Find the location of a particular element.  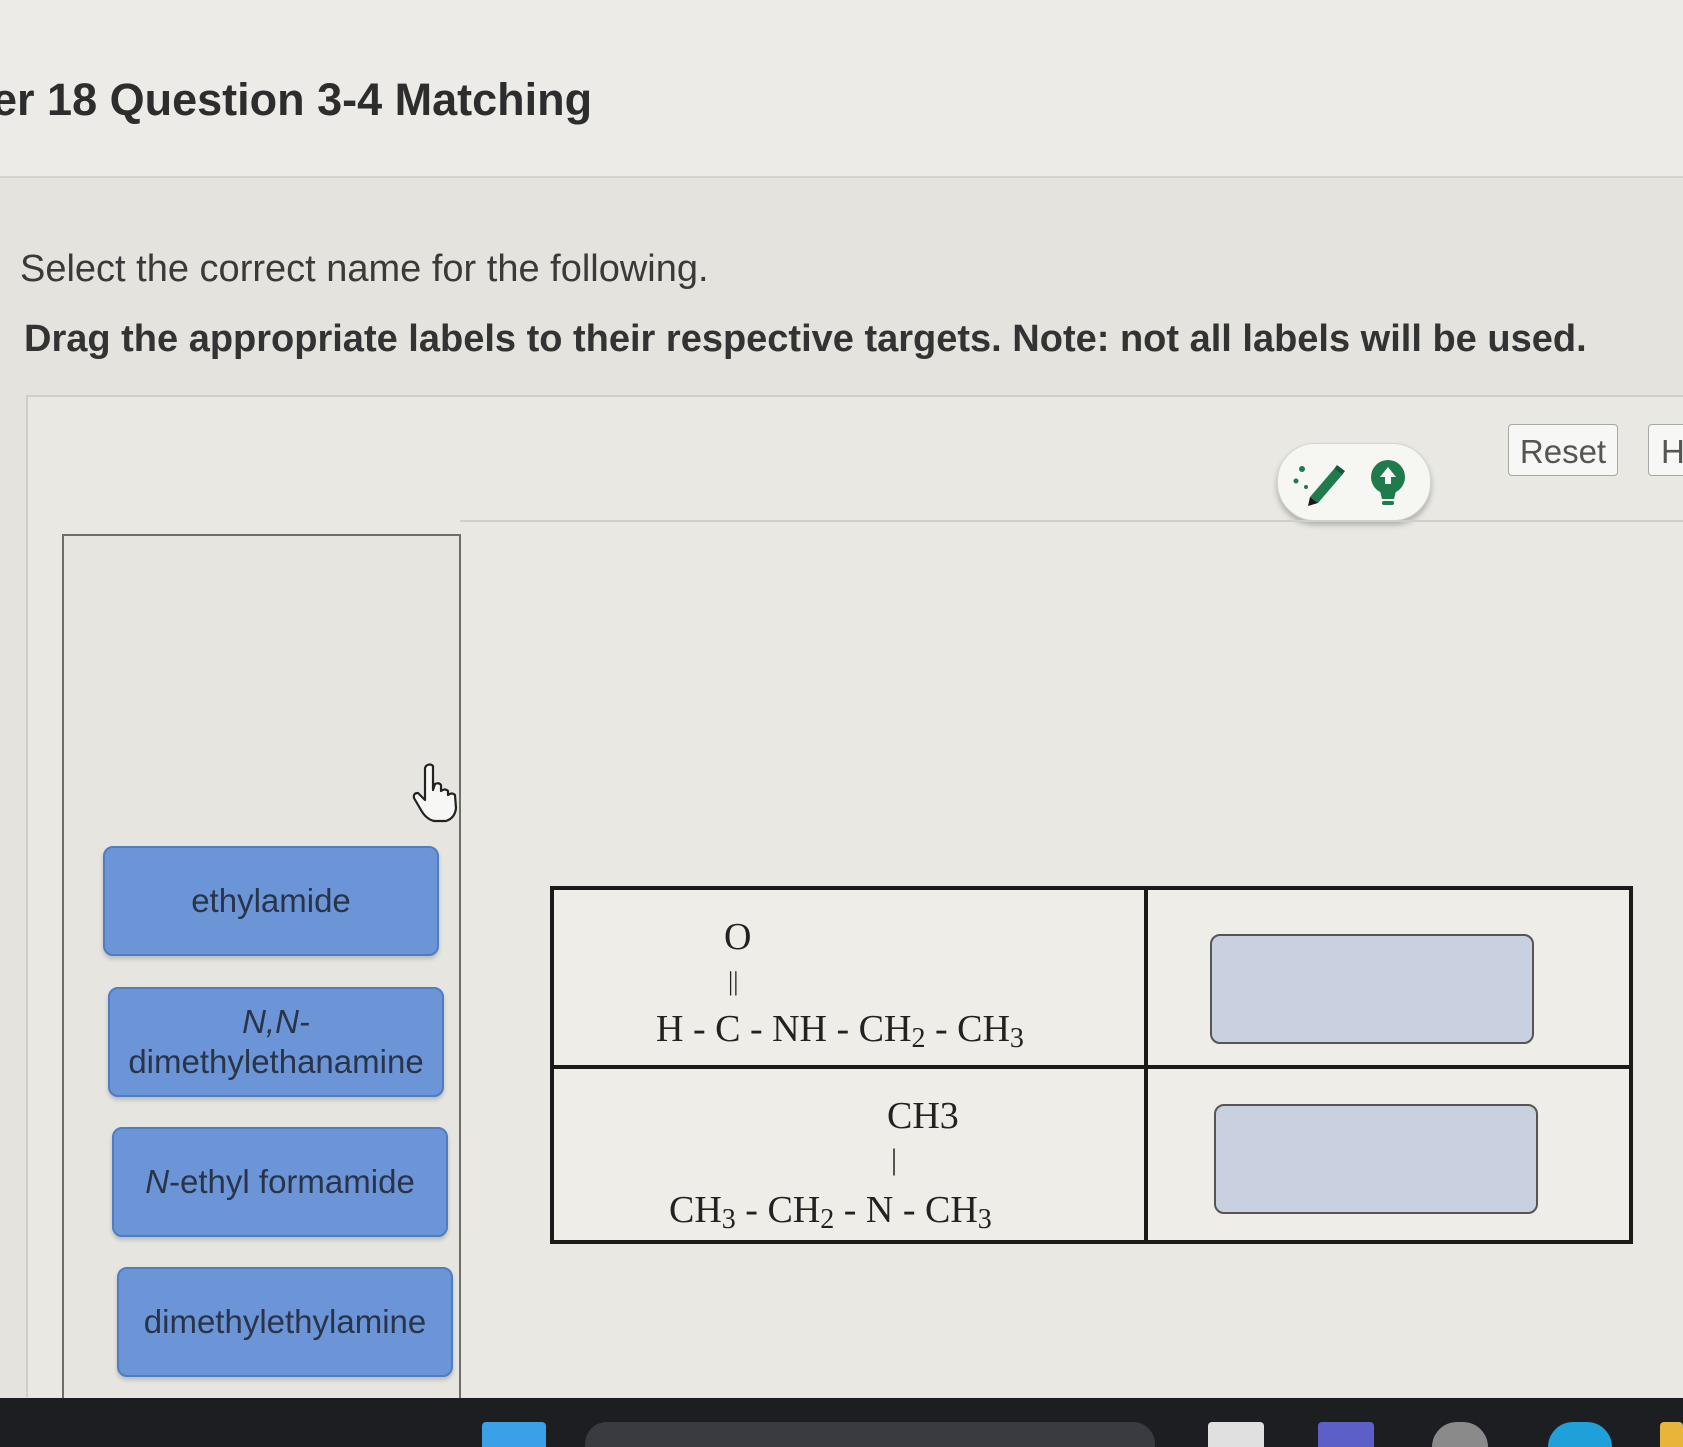

teams-icon is located at coordinates (1346, 1434).